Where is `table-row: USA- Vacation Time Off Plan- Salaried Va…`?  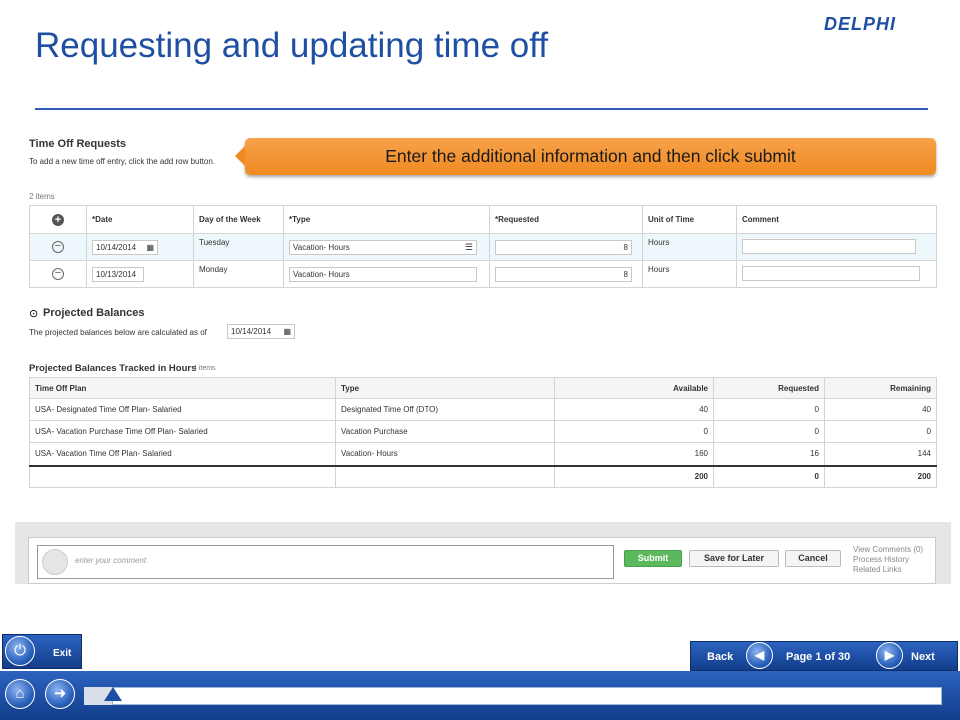
table-row: USA- Vacation Time Off Plan- Salaried Va… is located at coordinates (483, 454).